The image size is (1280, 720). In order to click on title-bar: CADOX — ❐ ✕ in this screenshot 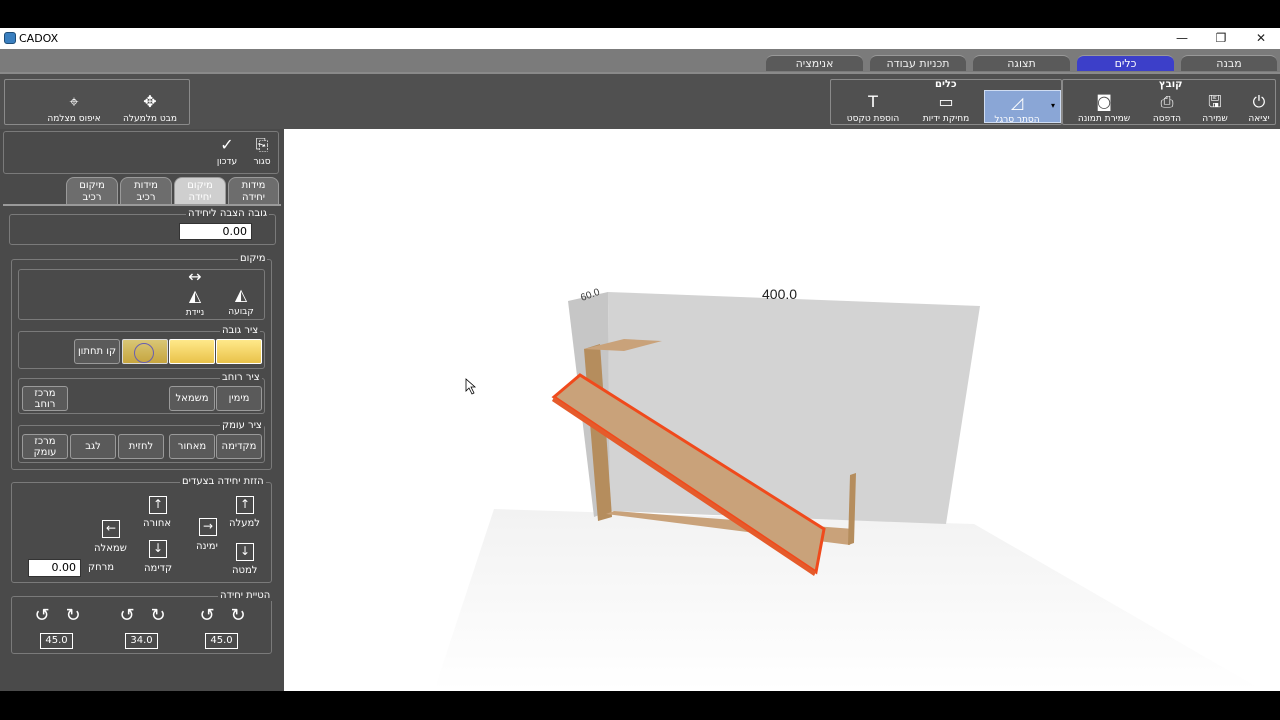, I will do `click(640, 38)`.